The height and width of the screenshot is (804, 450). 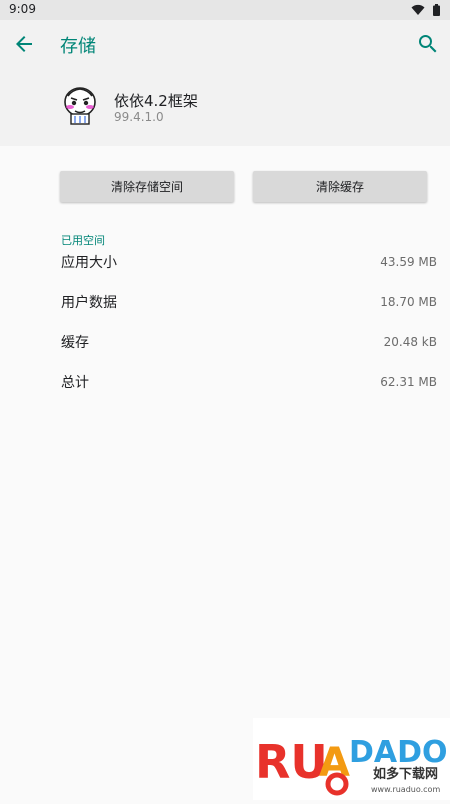 What do you see at coordinates (225, 10) in the screenshot?
I see `status-bar: 9:09` at bounding box center [225, 10].